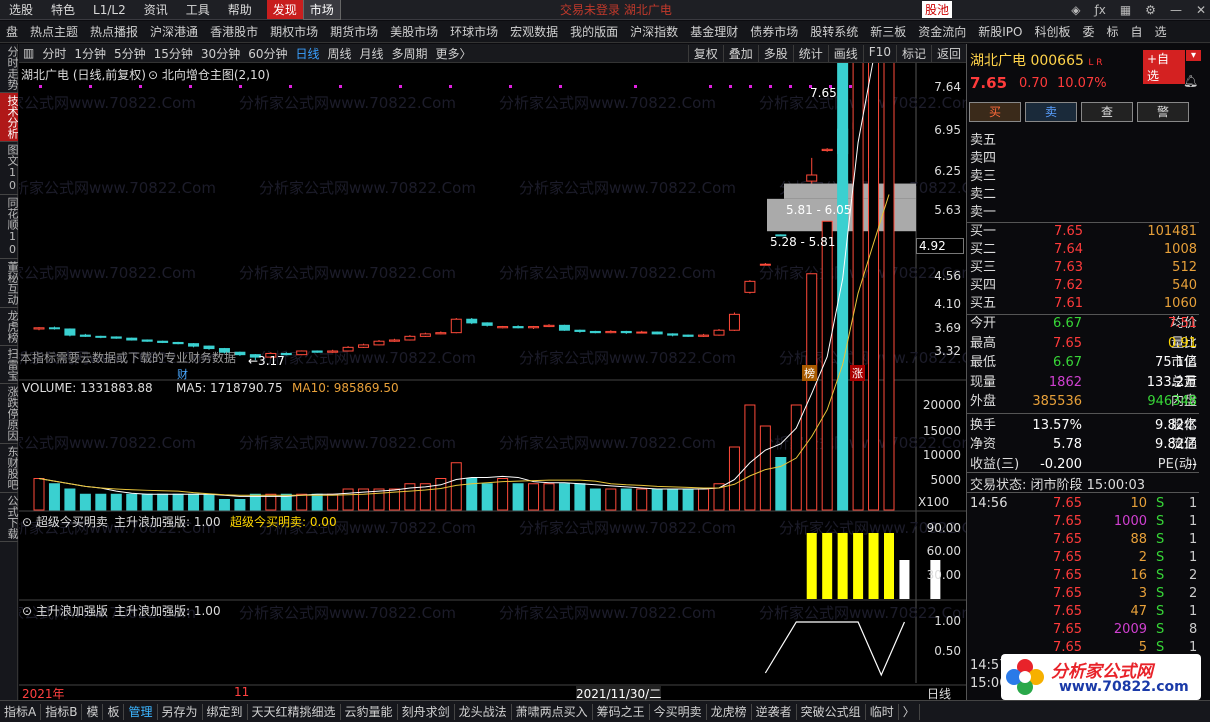 The height and width of the screenshot is (722, 1210). Describe the element at coordinates (141, 711) in the screenshot. I see `indicator-tab: 管理` at that location.